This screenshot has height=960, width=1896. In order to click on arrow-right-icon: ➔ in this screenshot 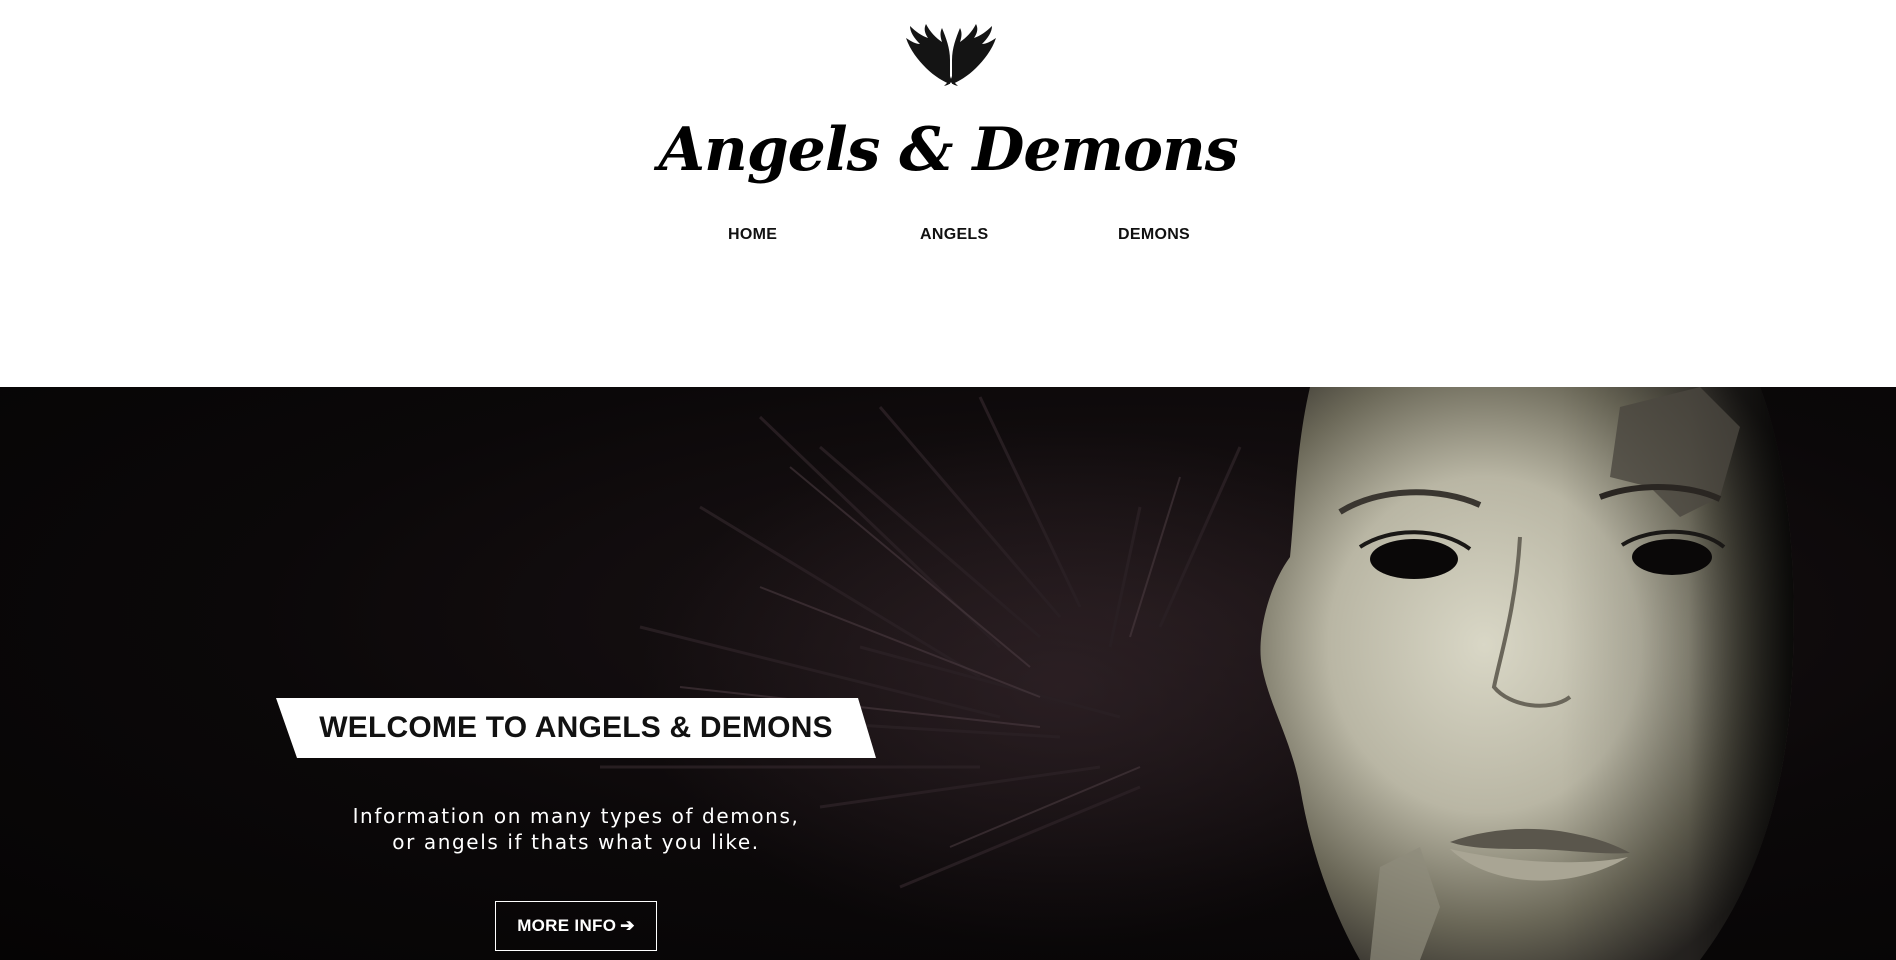, I will do `click(627, 925)`.